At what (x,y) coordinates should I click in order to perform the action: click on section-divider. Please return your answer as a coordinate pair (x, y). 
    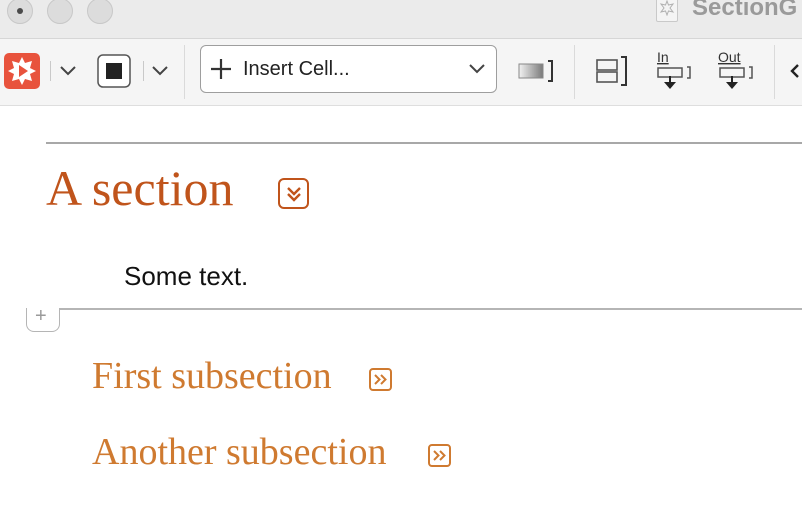
    Looking at the image, I should click on (424, 143).